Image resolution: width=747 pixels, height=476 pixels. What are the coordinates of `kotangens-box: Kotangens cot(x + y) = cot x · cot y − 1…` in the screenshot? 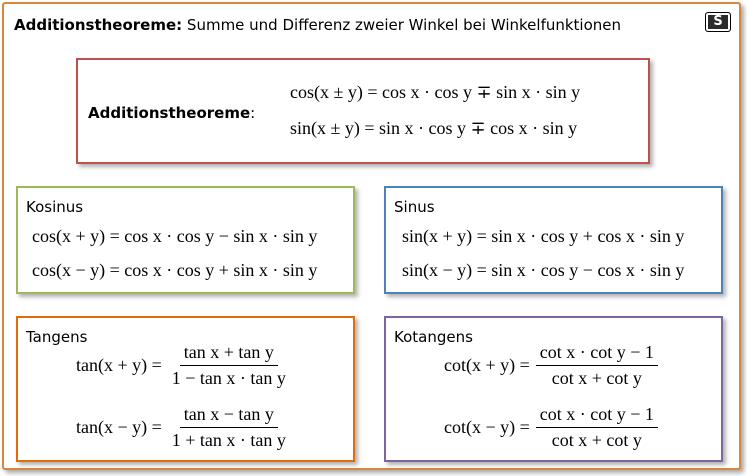 It's located at (553, 389).